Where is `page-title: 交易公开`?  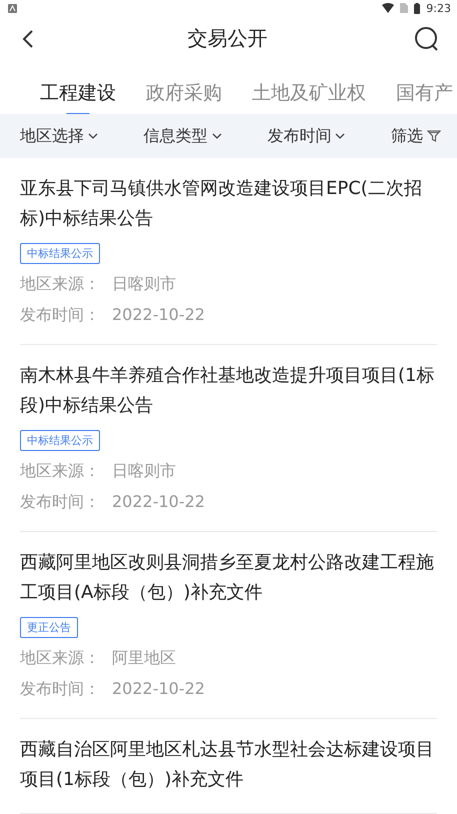 page-title: 交易公开 is located at coordinates (227, 38).